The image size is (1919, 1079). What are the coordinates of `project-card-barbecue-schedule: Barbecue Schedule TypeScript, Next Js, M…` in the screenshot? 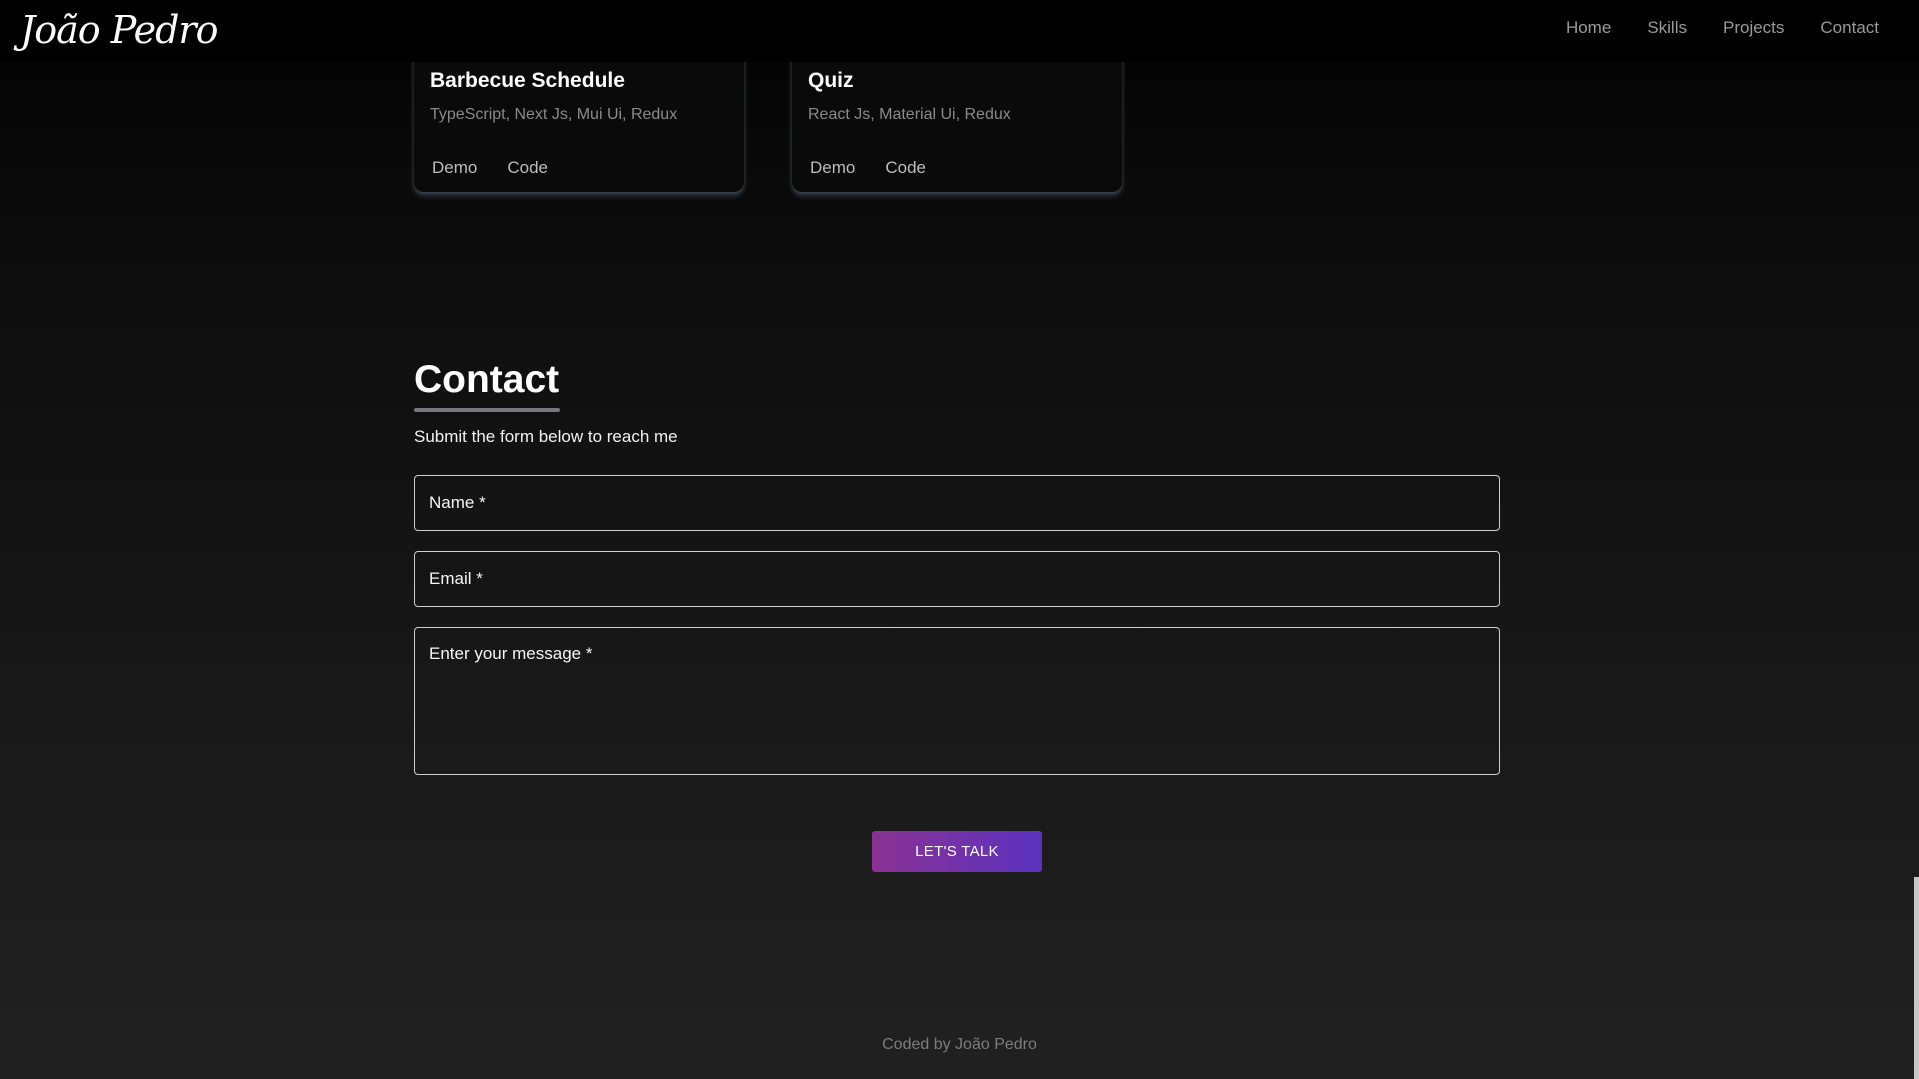 It's located at (579, 122).